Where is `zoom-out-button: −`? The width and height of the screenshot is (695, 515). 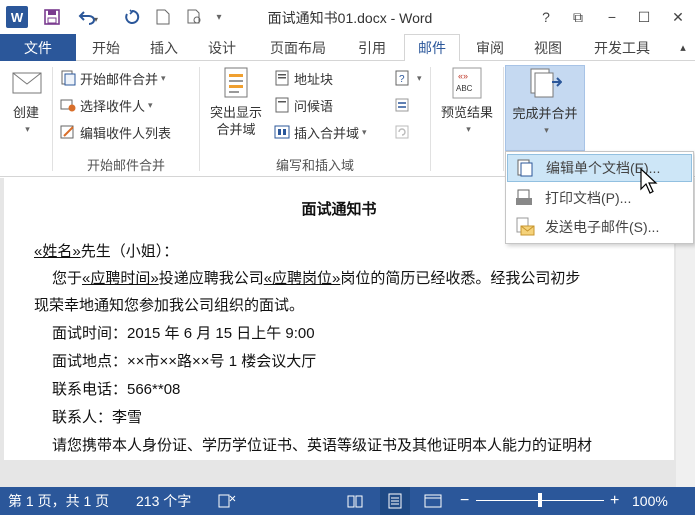
zoom-out-button: − is located at coordinates (464, 501).